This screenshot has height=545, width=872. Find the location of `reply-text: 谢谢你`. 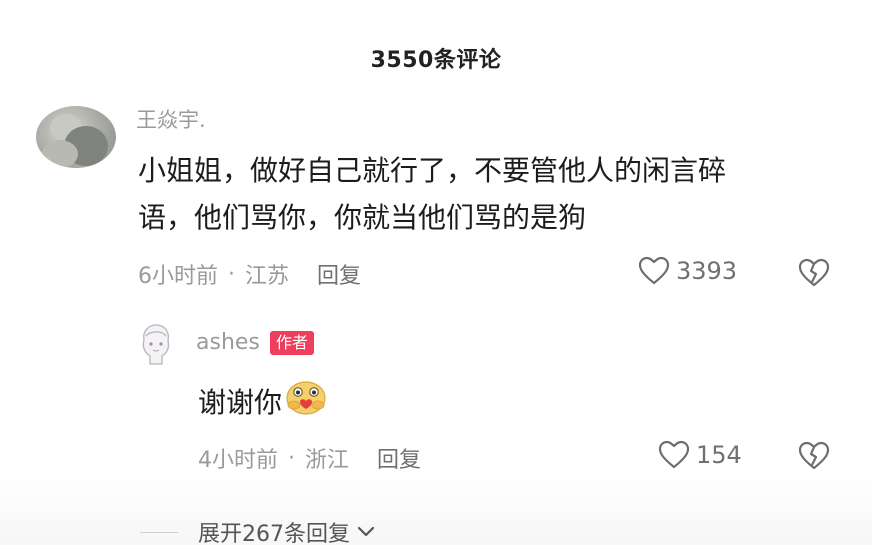

reply-text: 谢谢你 is located at coordinates (263, 400).